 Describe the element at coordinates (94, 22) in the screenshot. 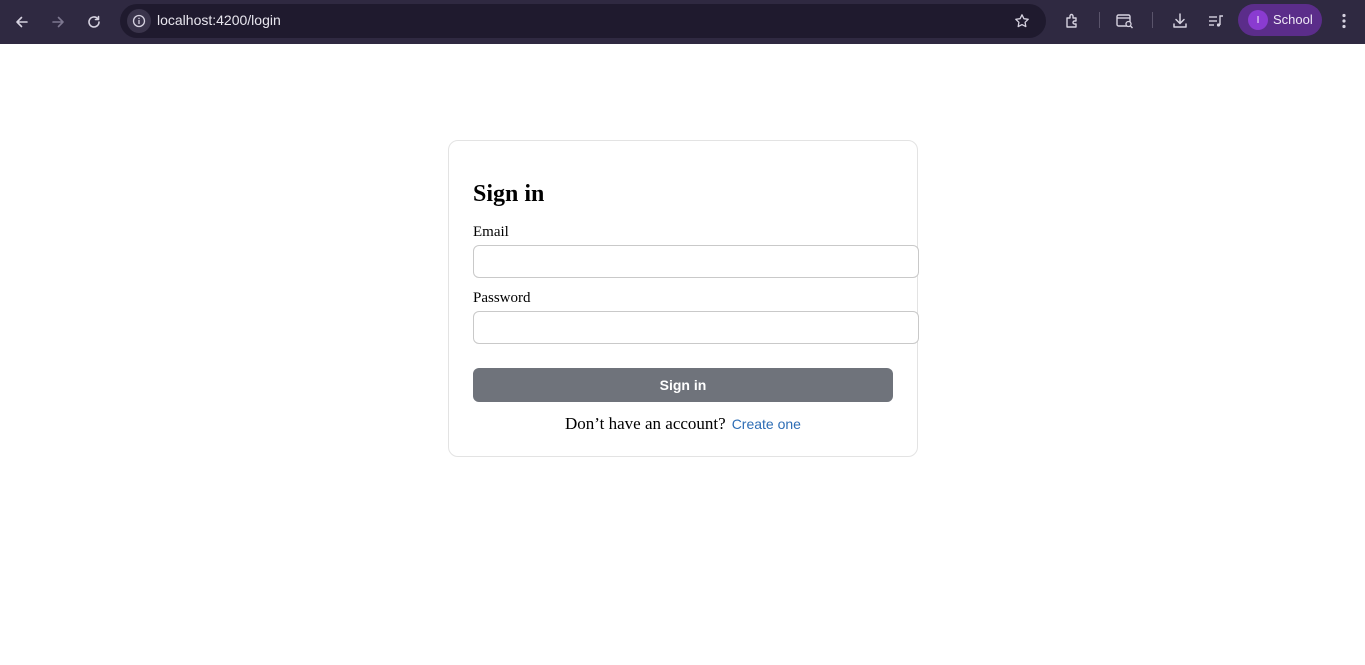

I see `reload-icon` at that location.